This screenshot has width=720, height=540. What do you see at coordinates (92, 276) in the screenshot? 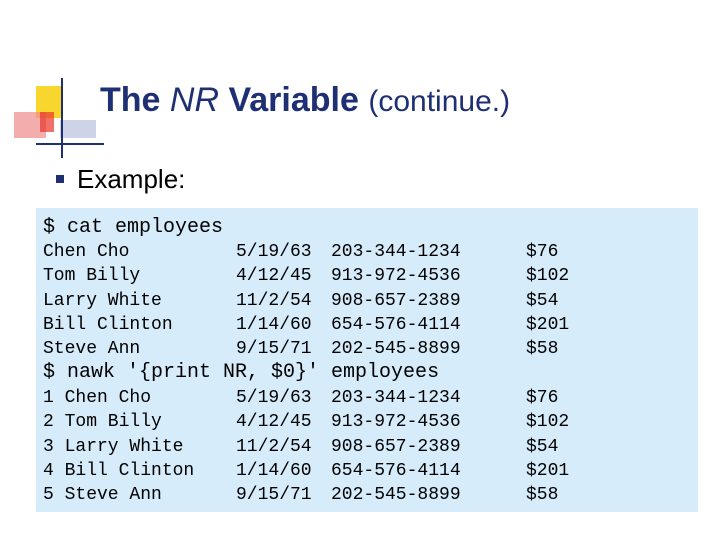
I see `employee-name: Tom Billy` at bounding box center [92, 276].